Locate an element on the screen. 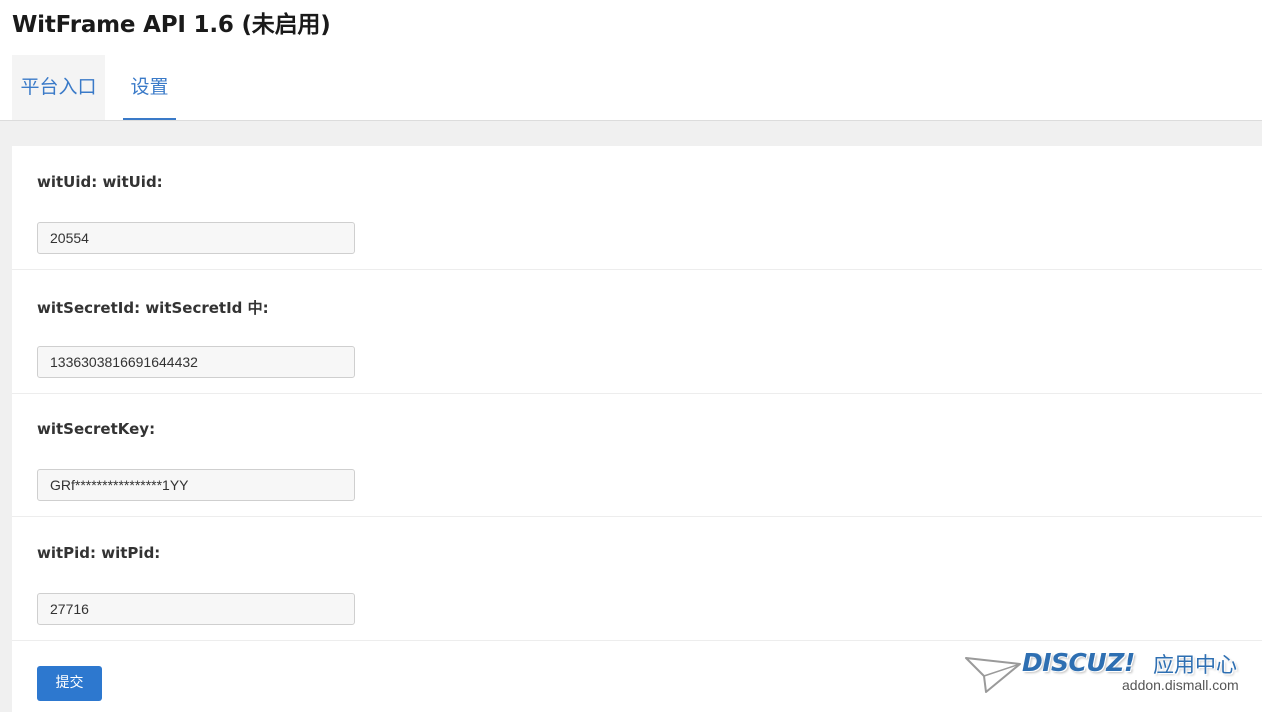 This screenshot has width=1262, height=712. watermark-cn-text: 应用中心 is located at coordinates (1195, 665).